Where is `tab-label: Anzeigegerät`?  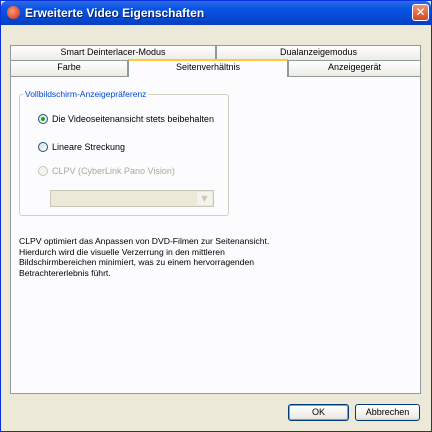 tab-label: Anzeigegerät is located at coordinates (354, 67).